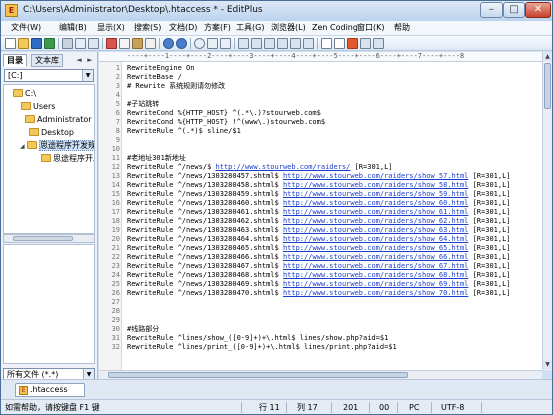 The height and width of the screenshot is (415, 553). Describe the element at coordinates (137, 43) in the screenshot. I see `paste-icon` at that location.